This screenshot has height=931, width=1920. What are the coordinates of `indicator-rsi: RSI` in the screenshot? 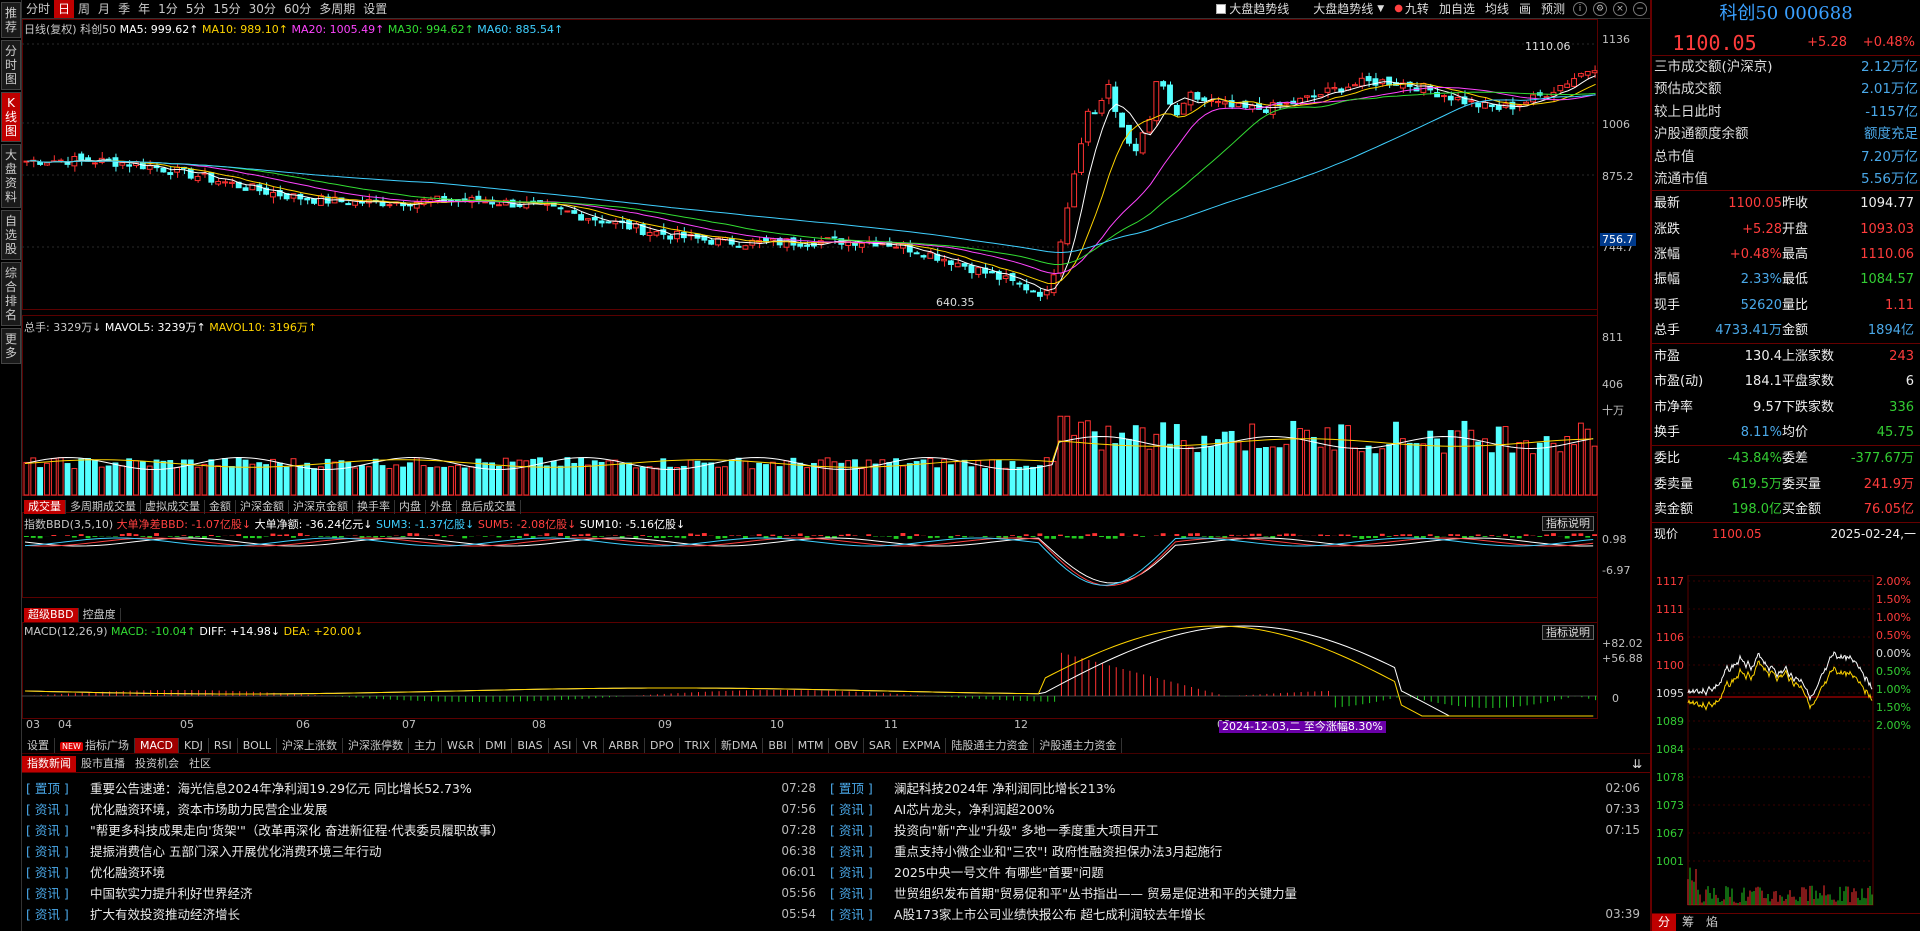 It's located at (223, 745).